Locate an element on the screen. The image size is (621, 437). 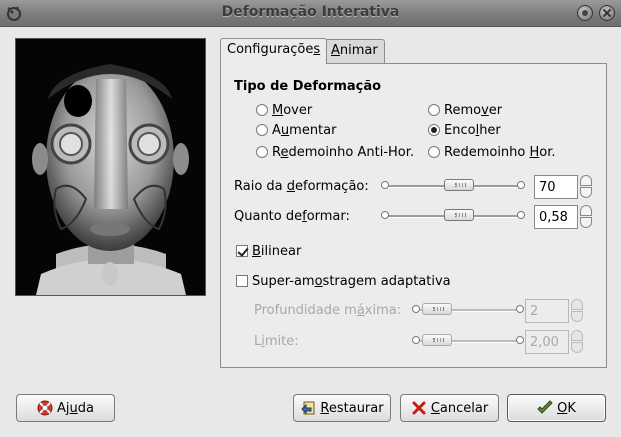
amount-slider is located at coordinates (453, 216).